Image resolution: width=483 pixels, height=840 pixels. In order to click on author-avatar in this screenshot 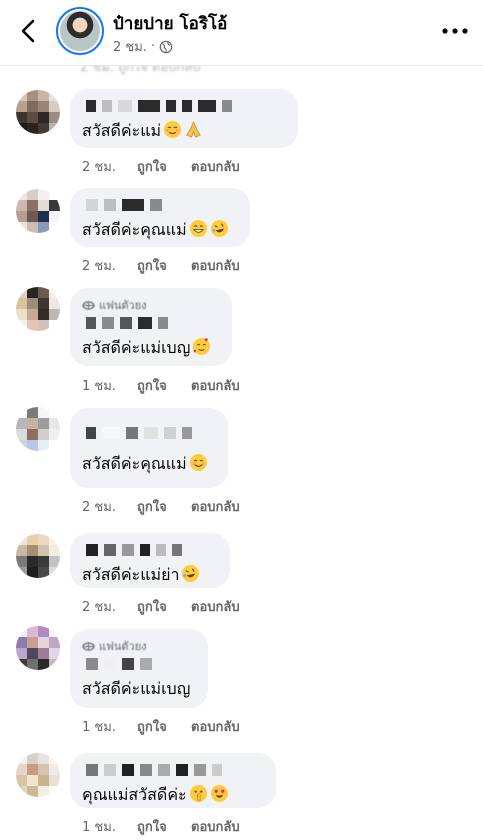, I will do `click(80, 31)`.